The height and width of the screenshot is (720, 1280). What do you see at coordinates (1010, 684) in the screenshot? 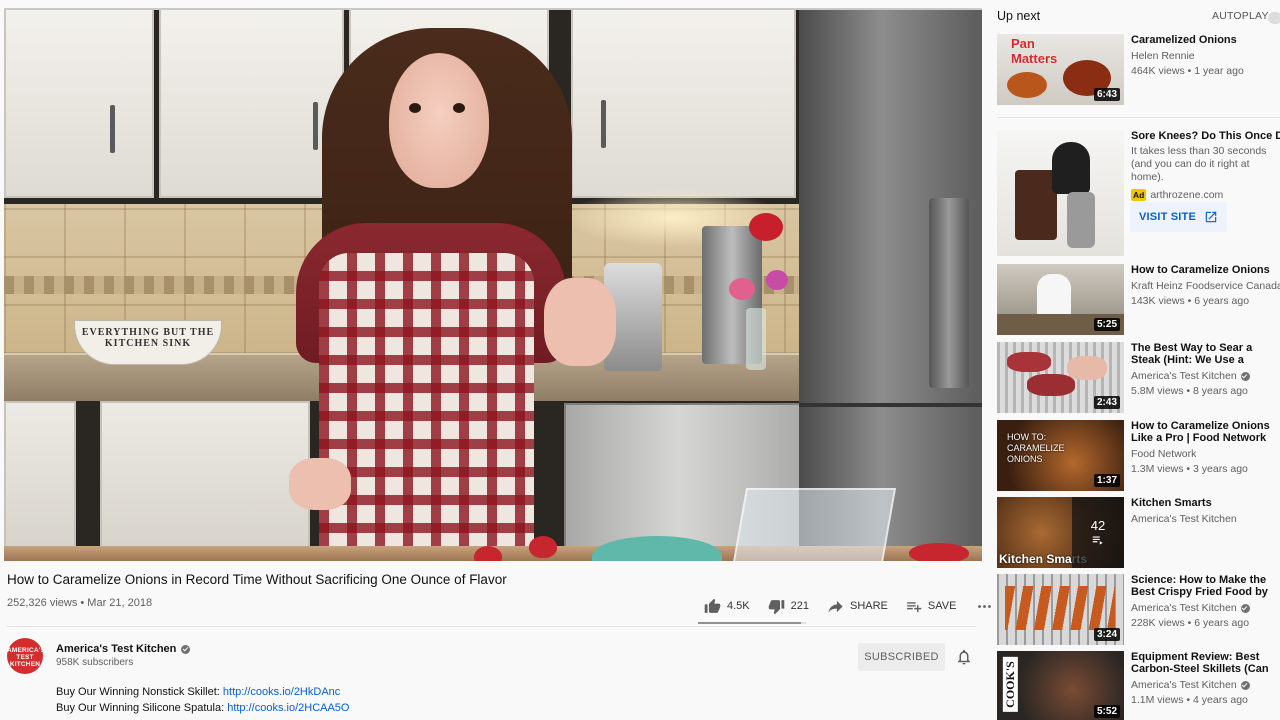
I see `thumbnail-text: COOK'S` at bounding box center [1010, 684].